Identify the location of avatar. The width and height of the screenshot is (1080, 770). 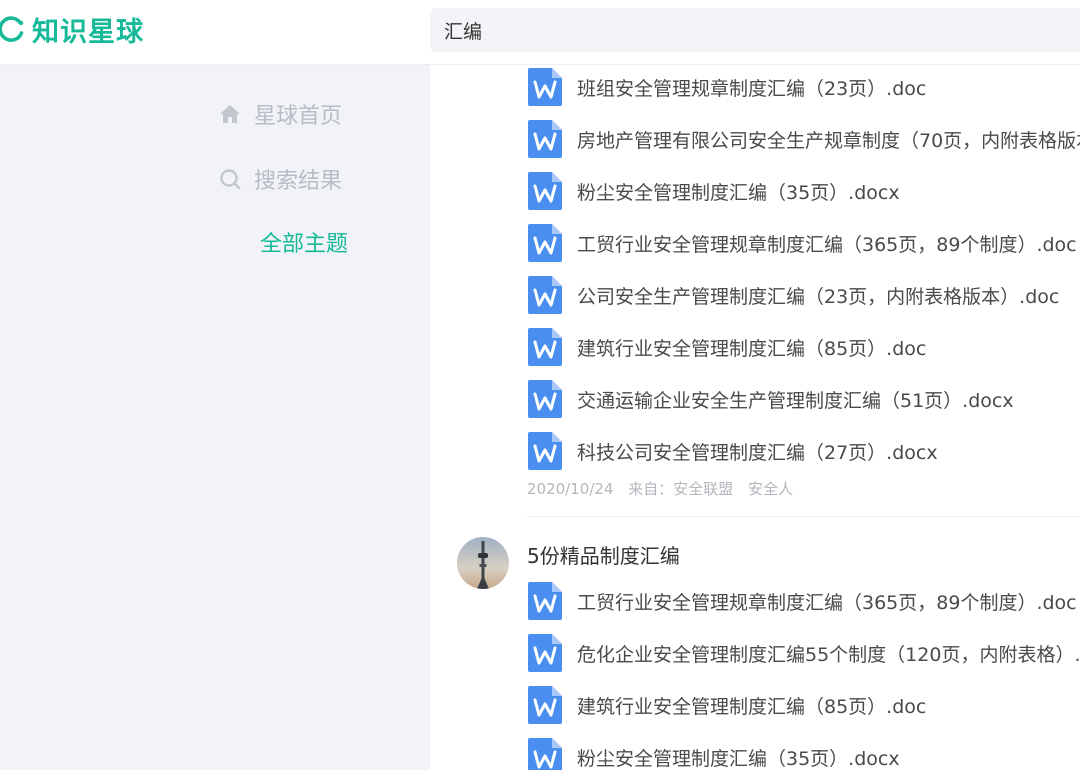
(483, 563).